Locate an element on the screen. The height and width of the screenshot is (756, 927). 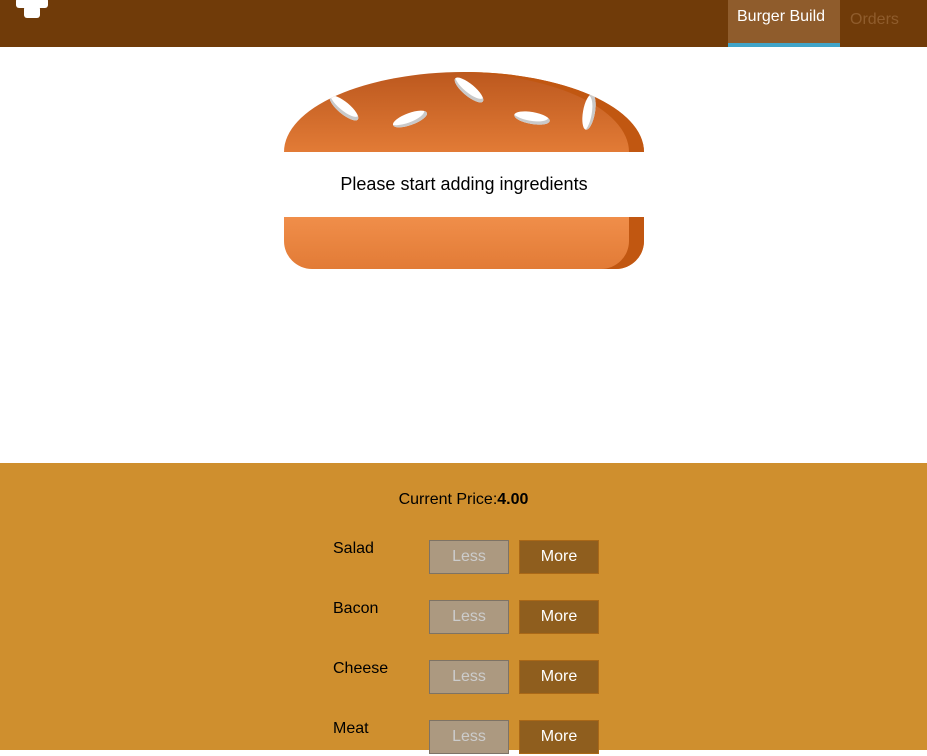
control-bacon: Bacon Less More is located at coordinates (468, 618).